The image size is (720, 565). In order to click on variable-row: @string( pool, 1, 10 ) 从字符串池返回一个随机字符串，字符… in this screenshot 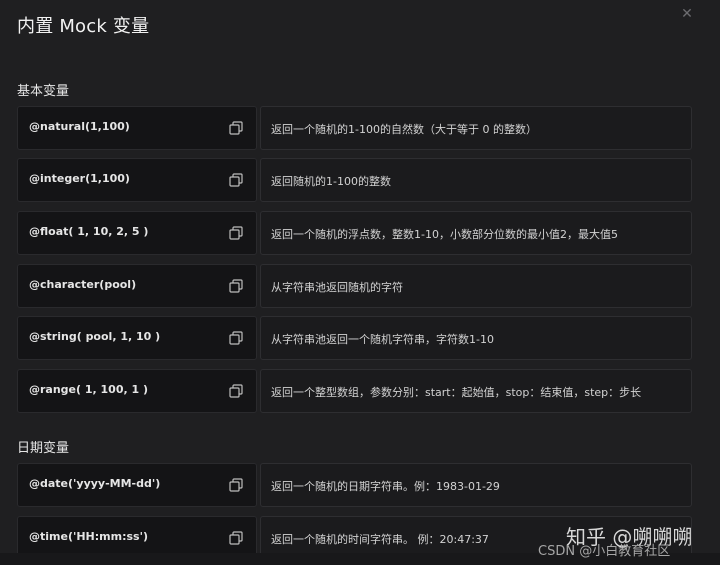, I will do `click(354, 338)`.